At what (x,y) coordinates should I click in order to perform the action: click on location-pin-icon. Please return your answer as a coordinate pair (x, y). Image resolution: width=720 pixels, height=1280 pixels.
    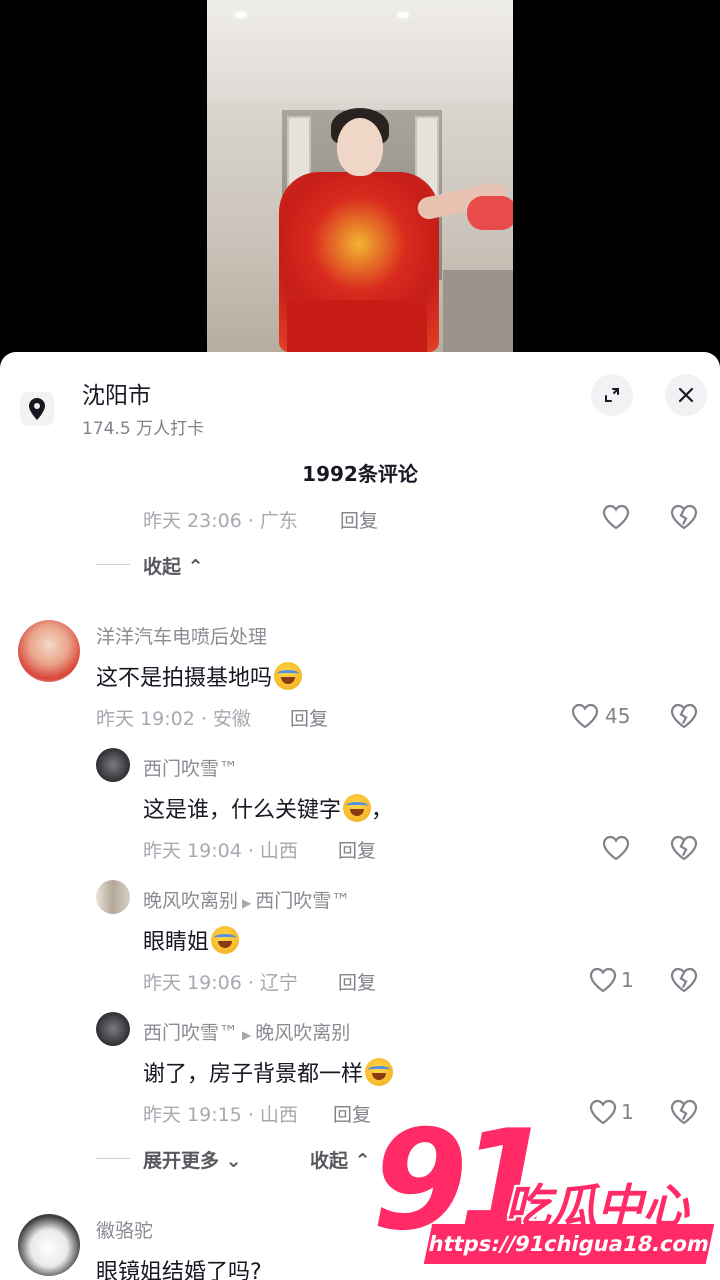
    Looking at the image, I should click on (37, 409).